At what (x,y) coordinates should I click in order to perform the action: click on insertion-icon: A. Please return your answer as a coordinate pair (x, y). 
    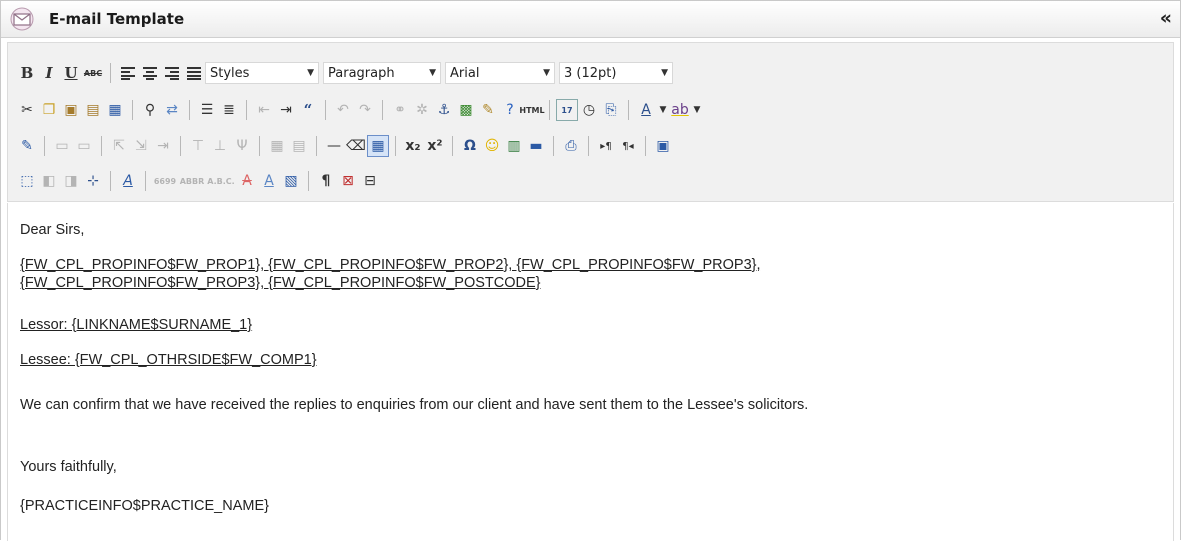
    Looking at the image, I should click on (269, 181).